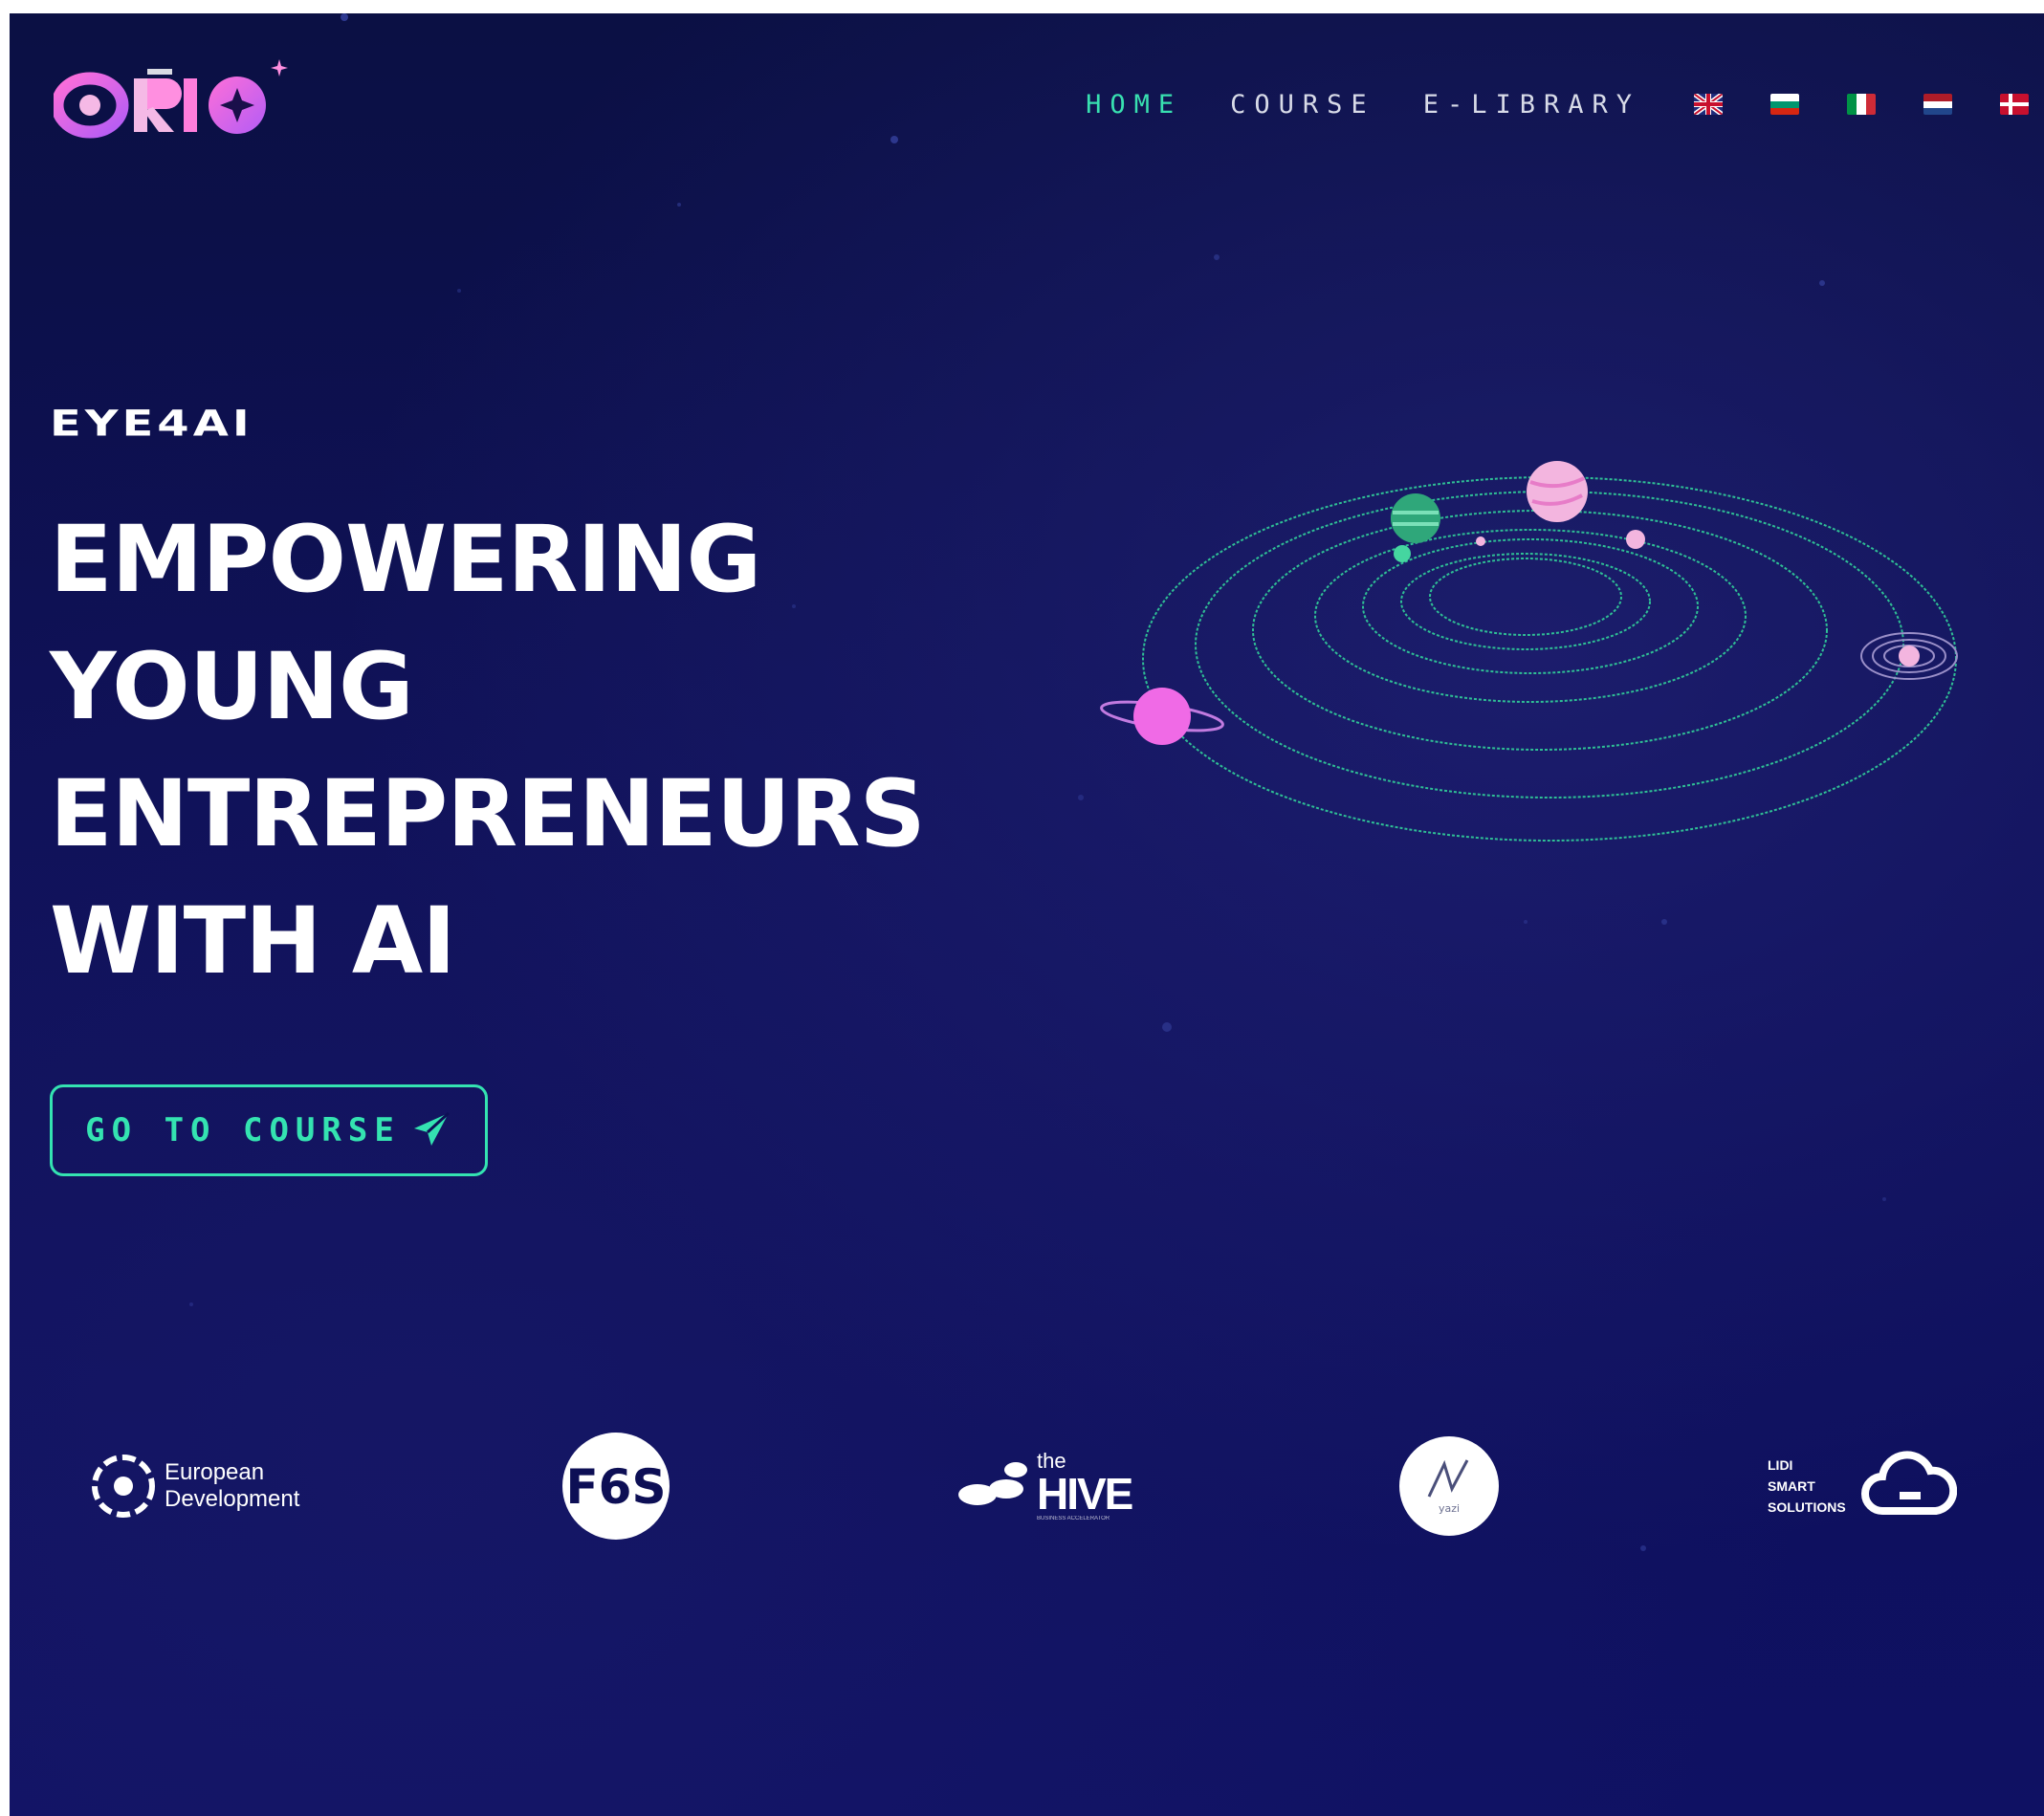  I want to click on svg-text: EYE4AI, so click(151, 424).